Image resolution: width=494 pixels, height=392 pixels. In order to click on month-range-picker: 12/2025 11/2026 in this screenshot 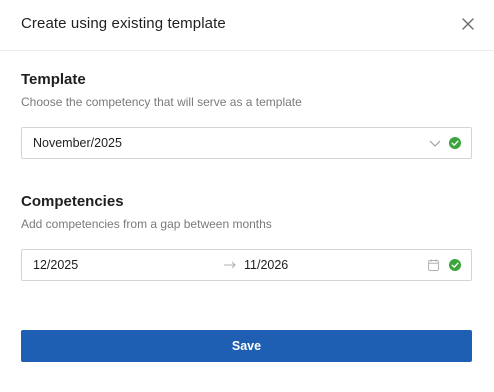, I will do `click(246, 265)`.